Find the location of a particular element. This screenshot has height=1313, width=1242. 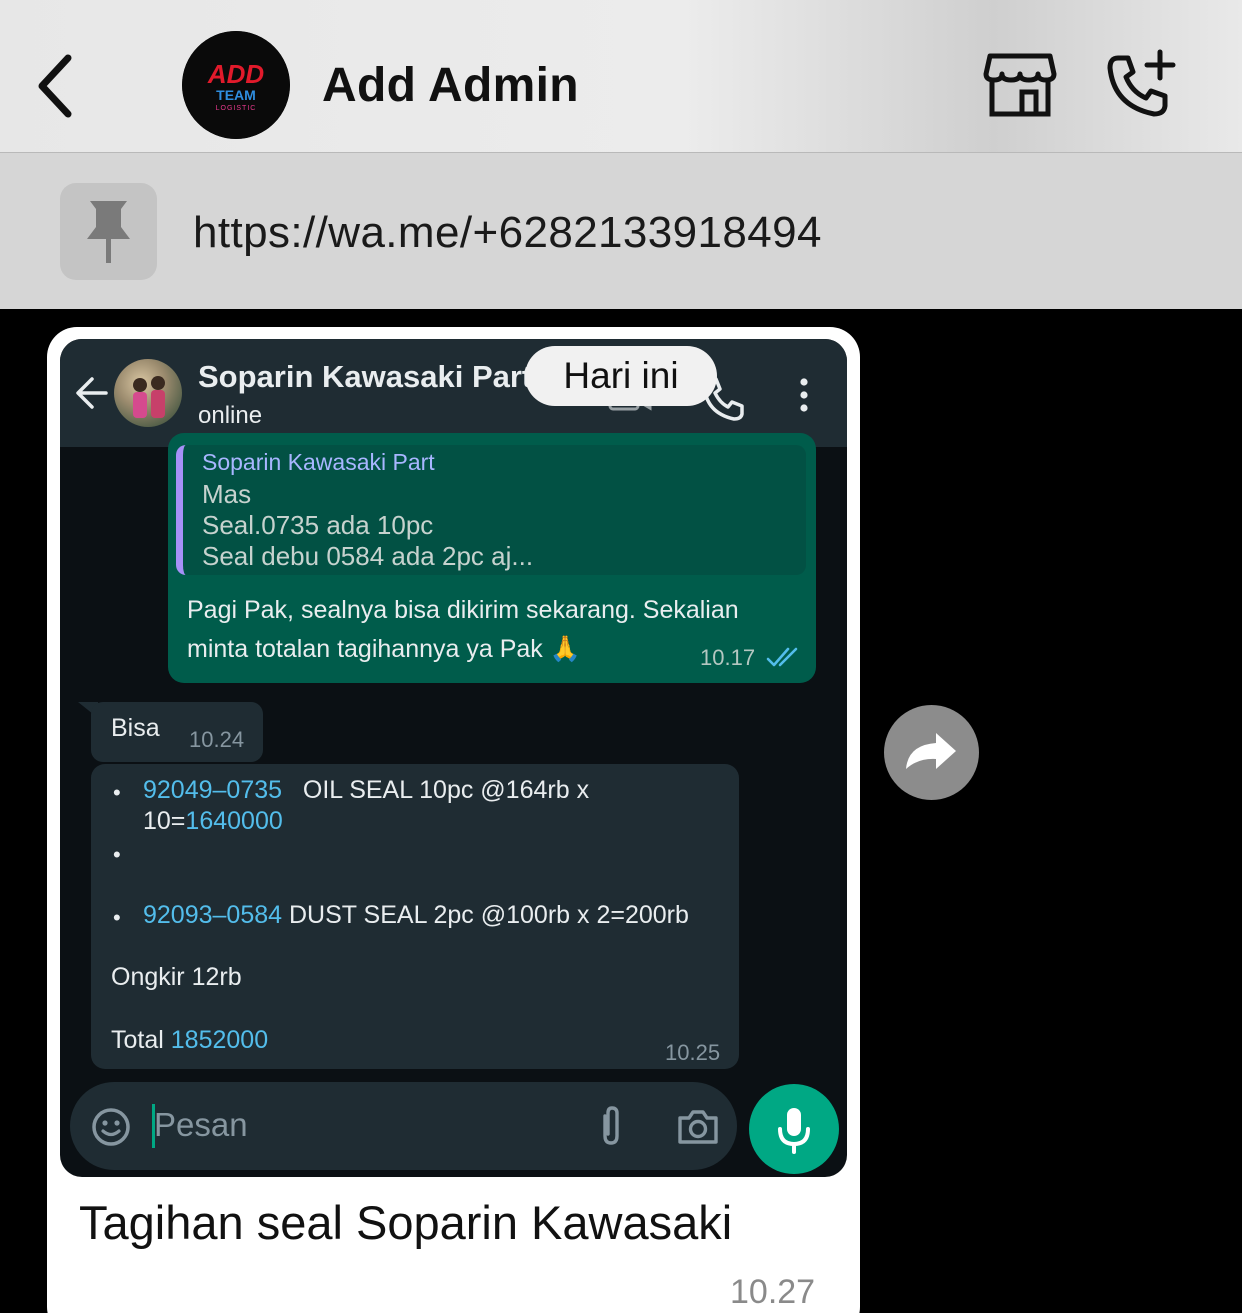

group-avatar: ADD TEAM LOGISTIC is located at coordinates (236, 85).